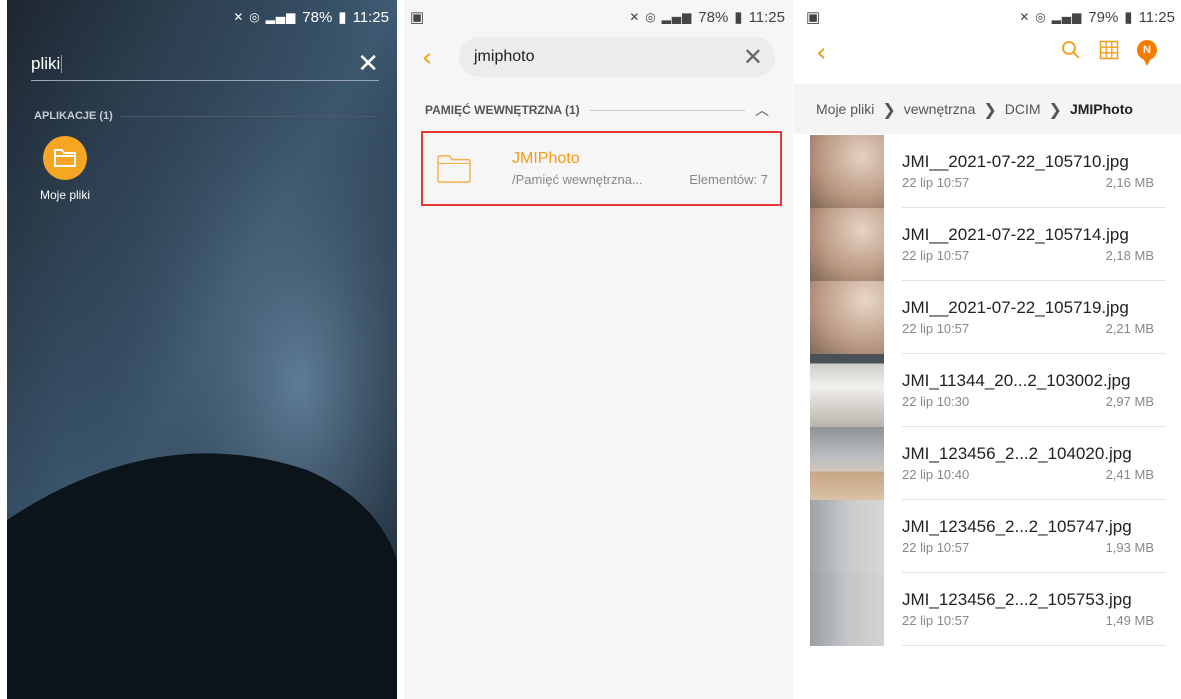  I want to click on grid-view-icon, so click(1109, 50).